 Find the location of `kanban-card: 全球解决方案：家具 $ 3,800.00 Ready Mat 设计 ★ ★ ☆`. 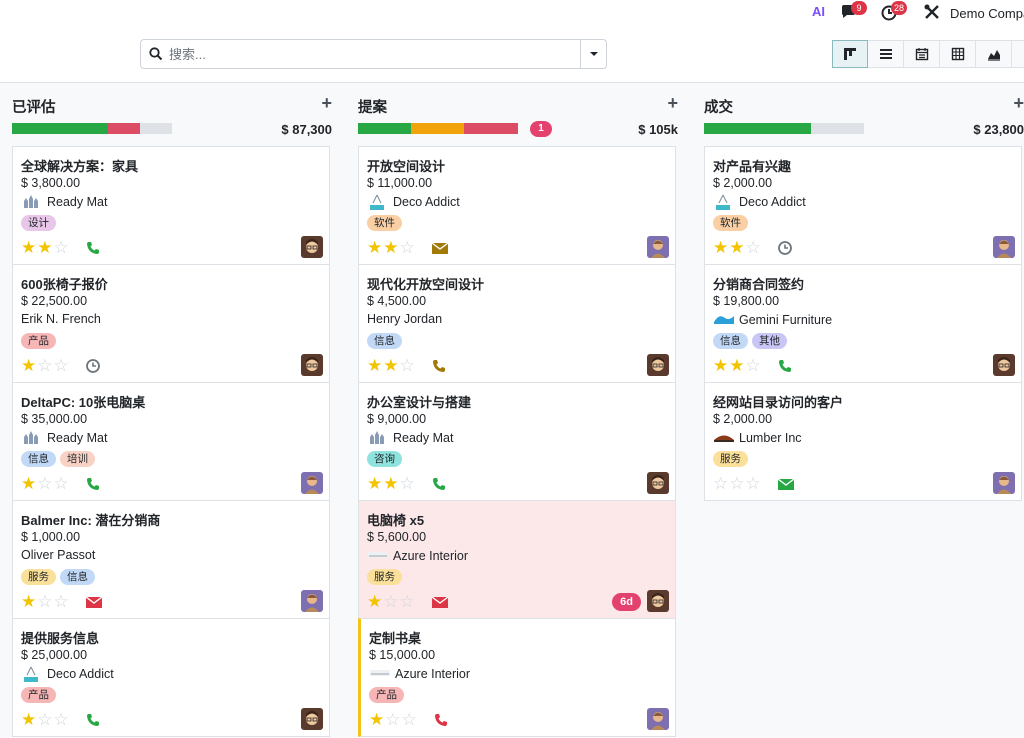

kanban-card: 全球解决方案：家具 $ 3,800.00 Ready Mat 设计 ★ ★ ☆ is located at coordinates (171, 205).